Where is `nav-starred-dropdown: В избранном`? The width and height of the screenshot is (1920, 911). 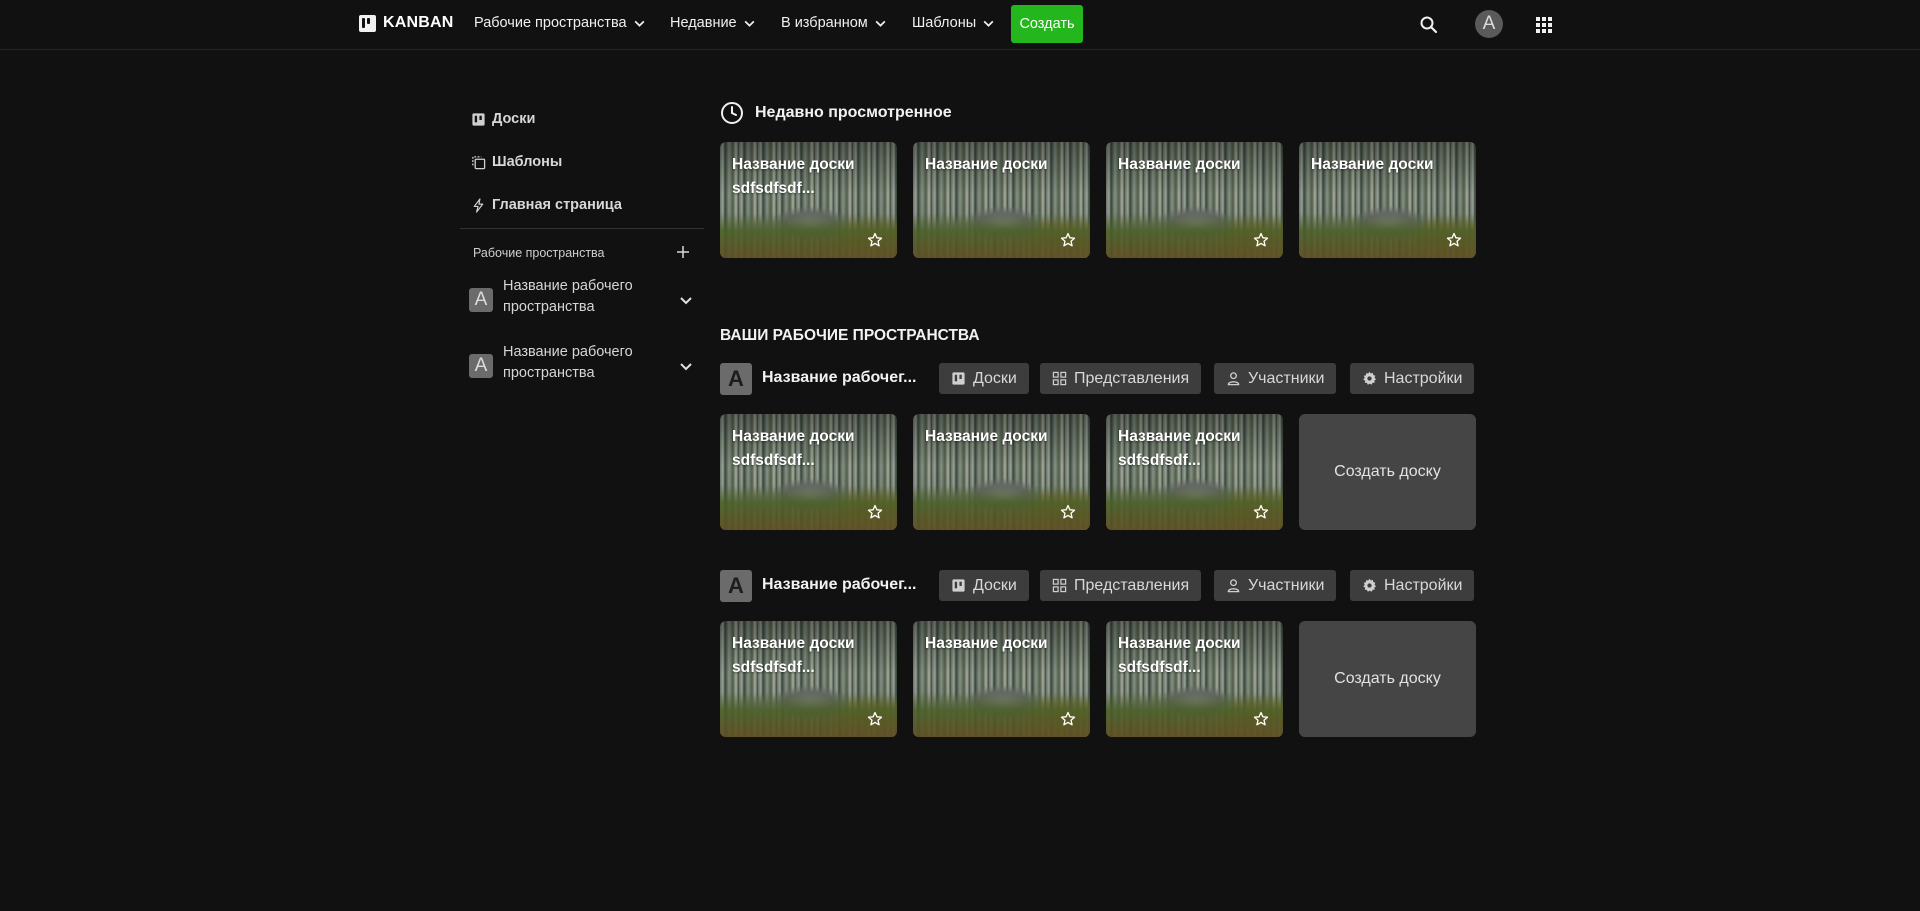
nav-starred-dropdown: В избранном is located at coordinates (834, 23).